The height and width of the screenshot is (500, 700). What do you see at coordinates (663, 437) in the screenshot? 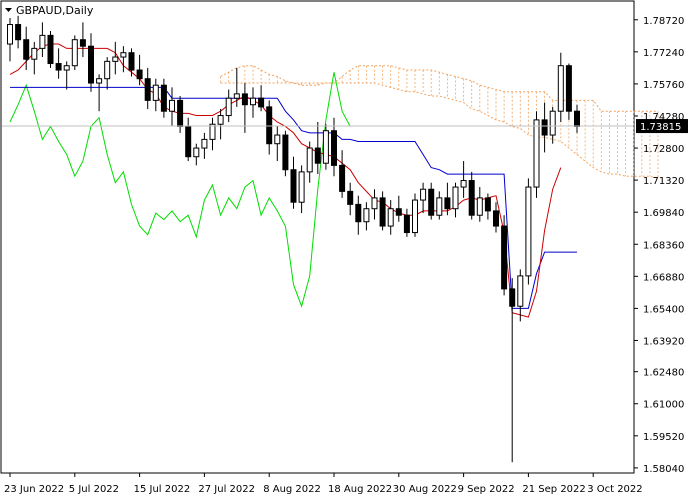
I see `y-tick-label: 1.59520` at bounding box center [663, 437].